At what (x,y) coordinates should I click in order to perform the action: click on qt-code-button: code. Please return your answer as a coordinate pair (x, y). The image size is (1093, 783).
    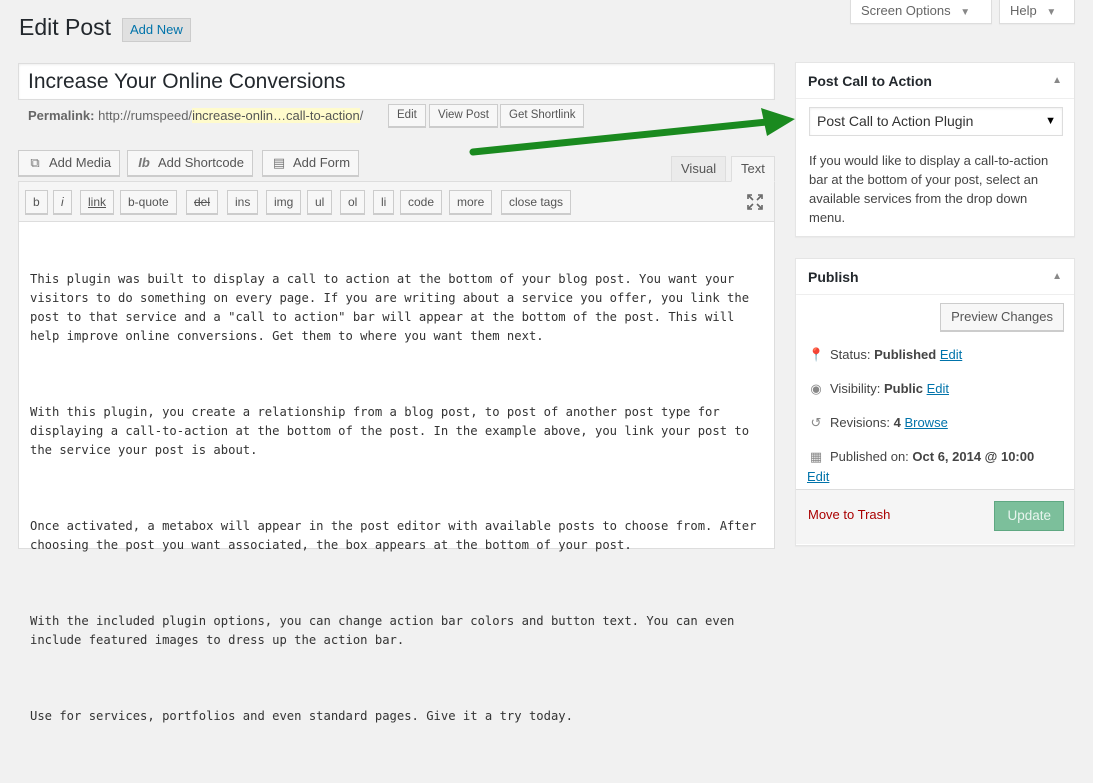
    Looking at the image, I should click on (421, 202).